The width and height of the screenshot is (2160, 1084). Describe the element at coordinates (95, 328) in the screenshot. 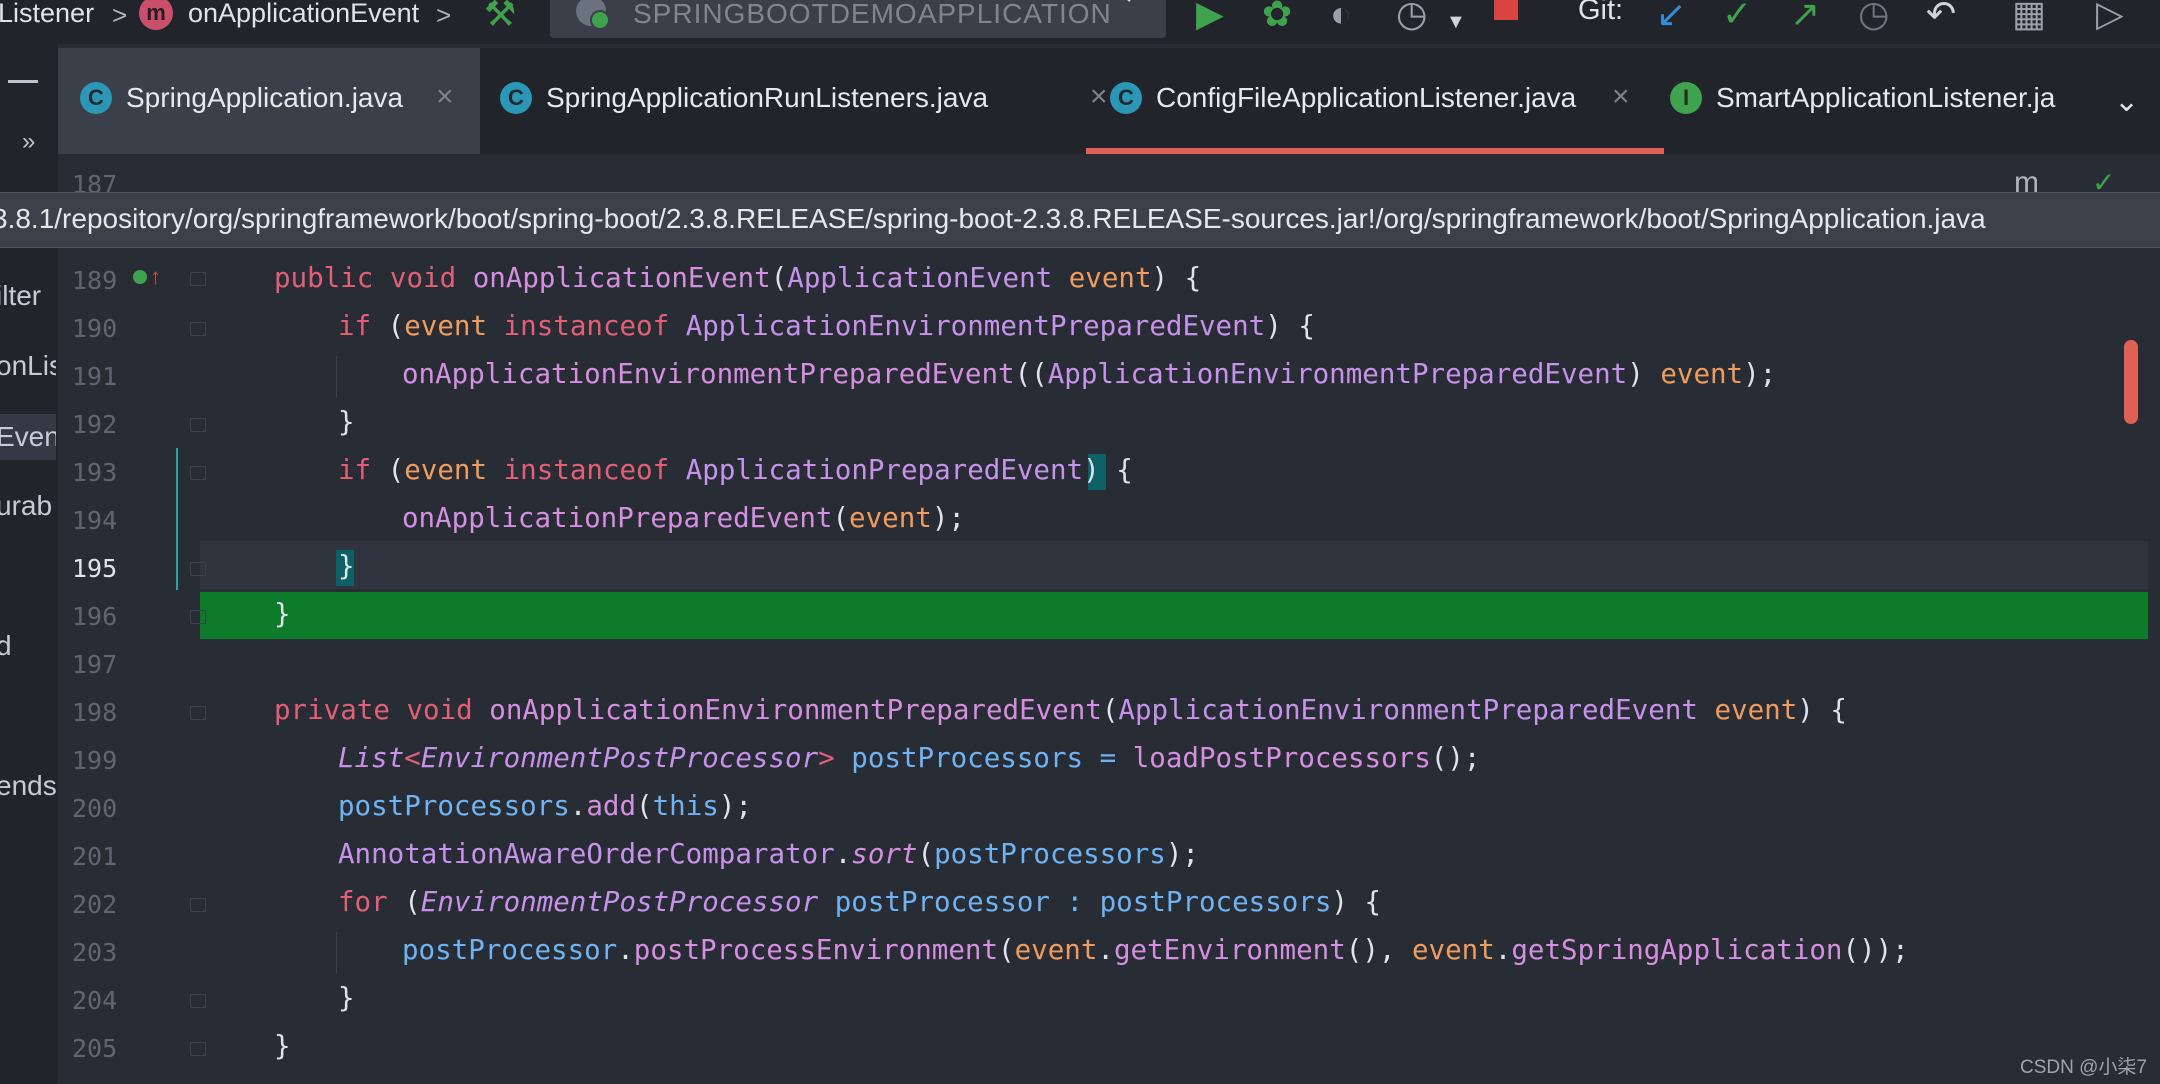

I see `line-number: 190` at that location.